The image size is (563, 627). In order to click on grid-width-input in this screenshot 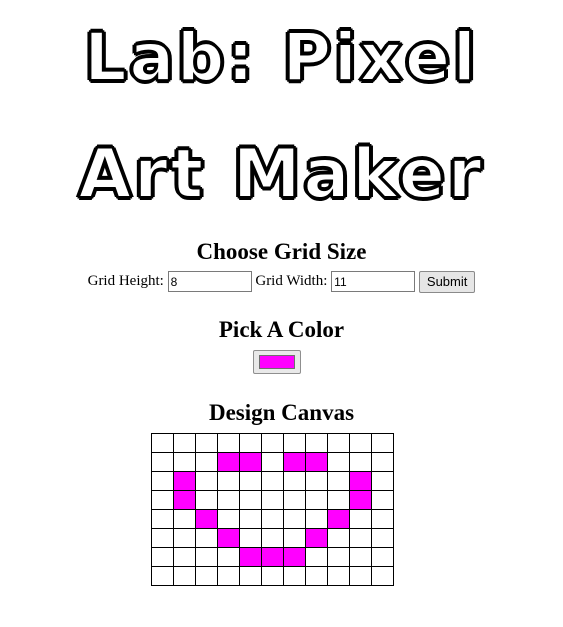, I will do `click(373, 282)`.